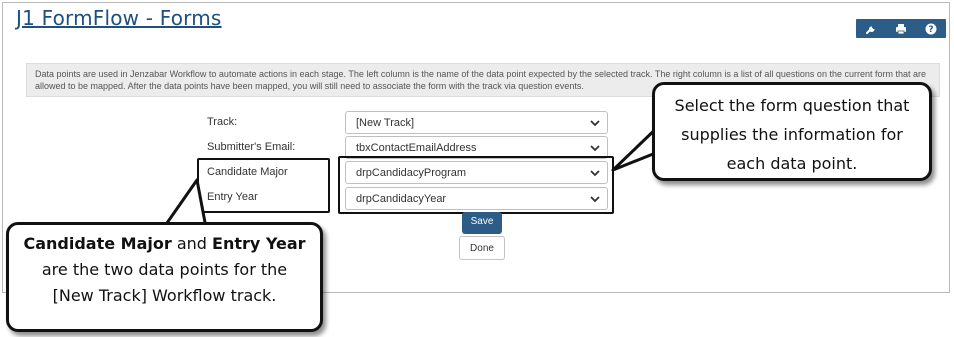 Image resolution: width=954 pixels, height=337 pixels. I want to click on callout-left-line1: Candidate Major and Entry Year, so click(164, 244).